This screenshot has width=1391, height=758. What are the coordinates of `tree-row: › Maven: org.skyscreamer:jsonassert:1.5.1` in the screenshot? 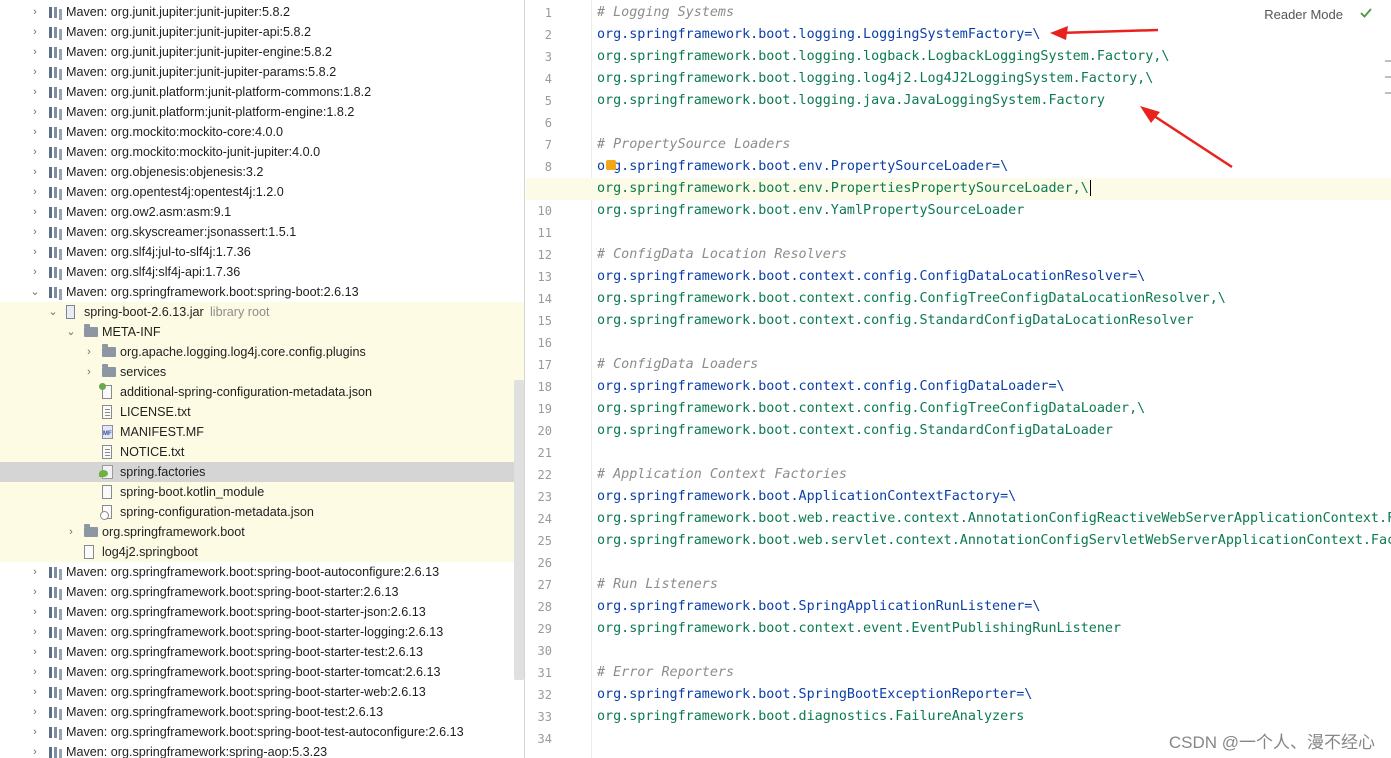 It's located at (262, 232).